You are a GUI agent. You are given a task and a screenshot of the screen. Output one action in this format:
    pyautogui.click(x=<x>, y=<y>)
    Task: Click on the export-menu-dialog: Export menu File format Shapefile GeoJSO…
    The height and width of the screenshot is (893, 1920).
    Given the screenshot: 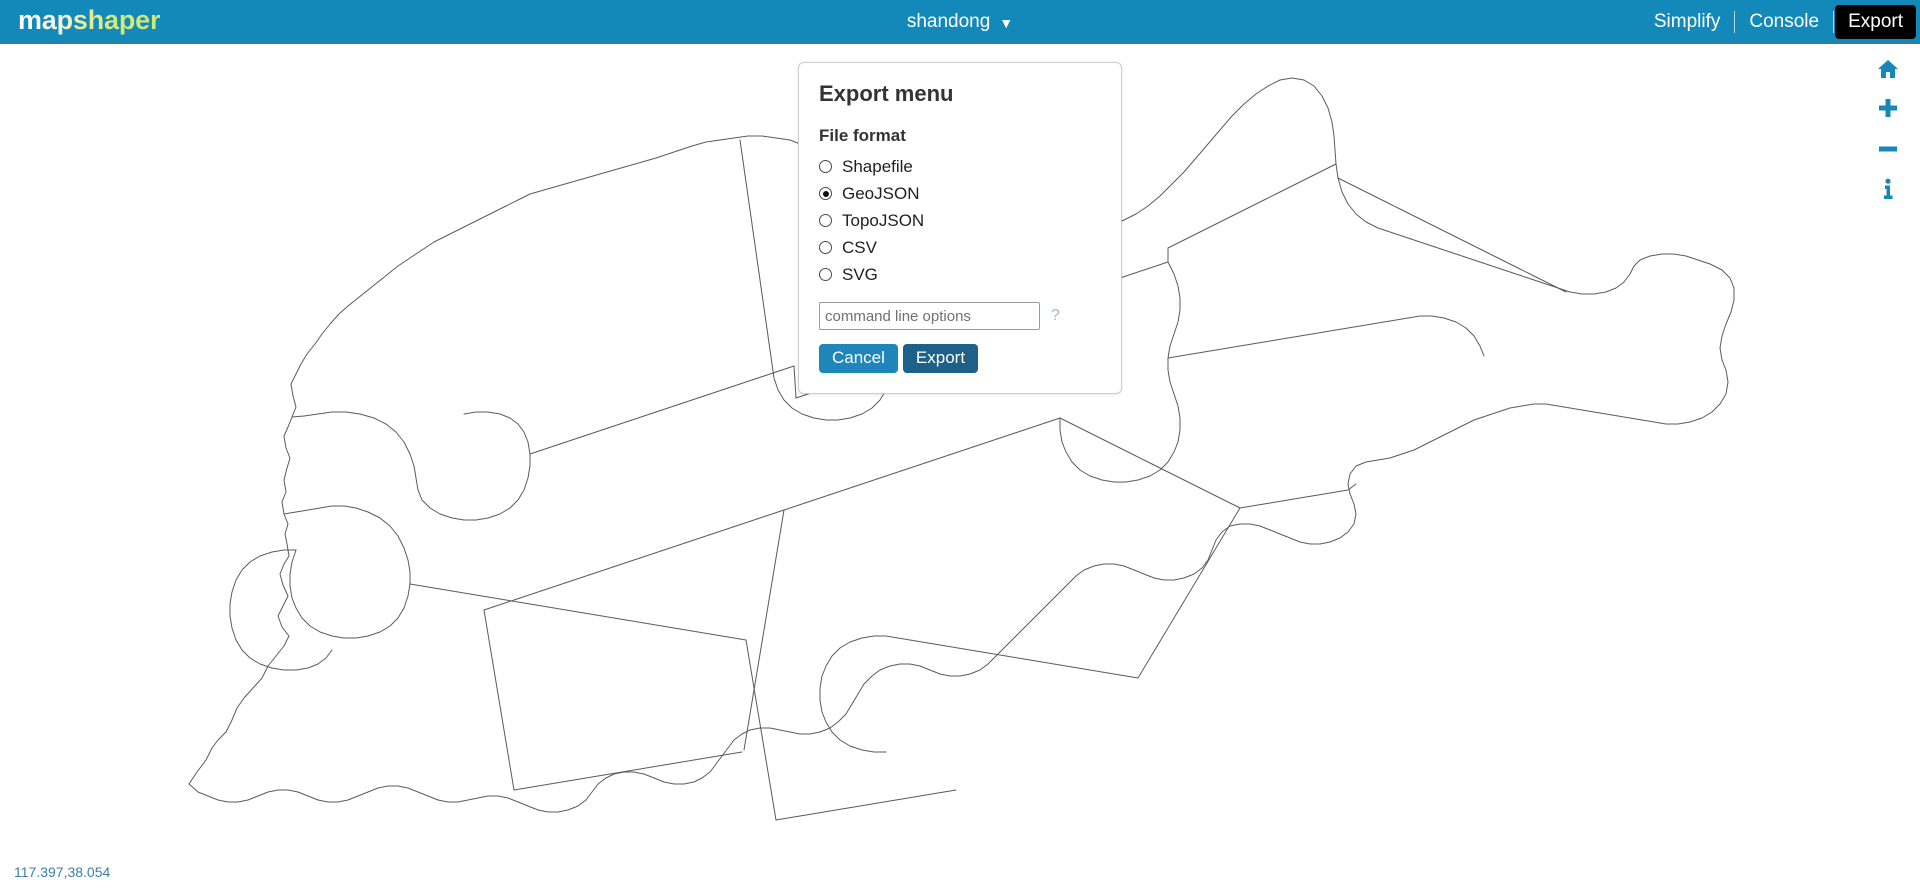 What is the action you would take?
    pyautogui.click(x=960, y=228)
    